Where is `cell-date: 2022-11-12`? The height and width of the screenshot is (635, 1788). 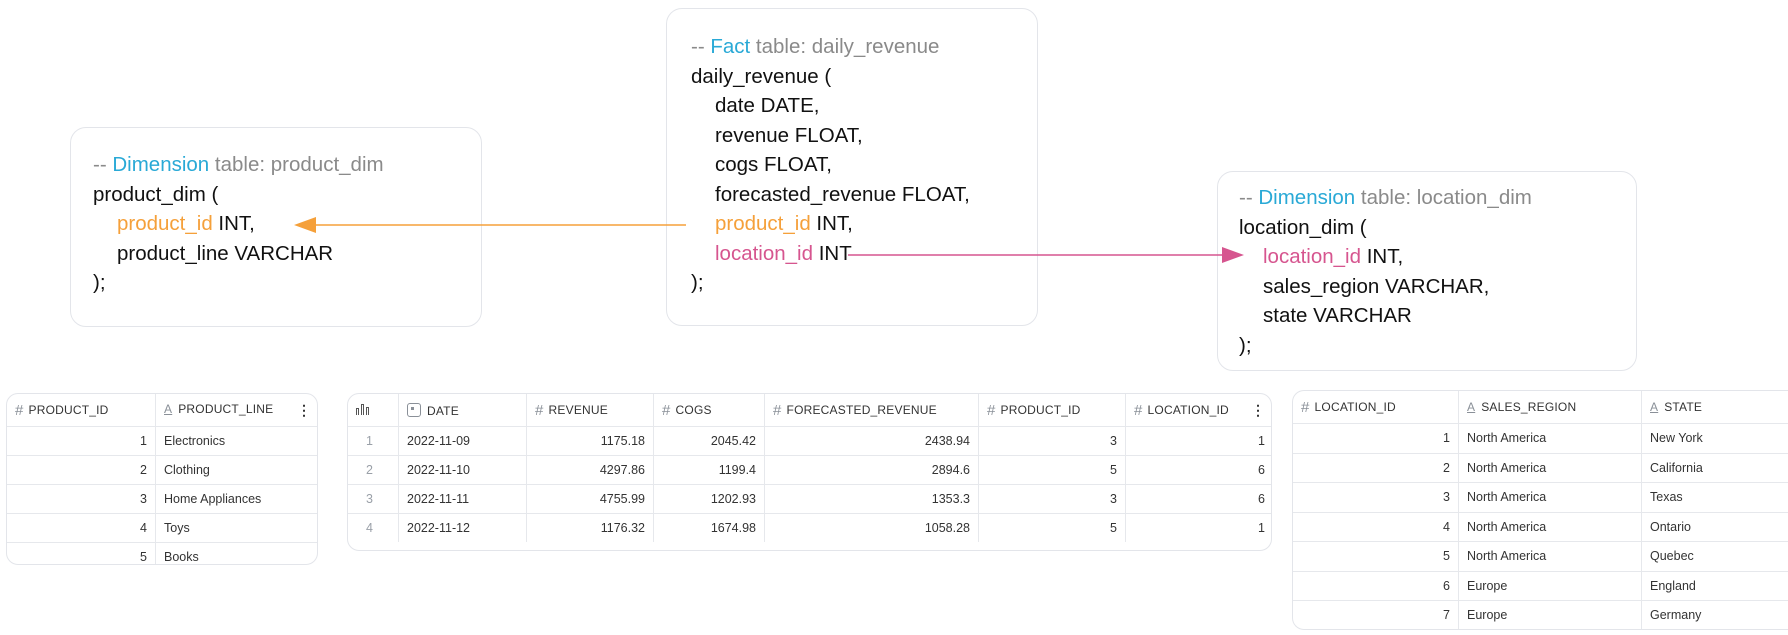
cell-date: 2022-11-12 is located at coordinates (462, 527).